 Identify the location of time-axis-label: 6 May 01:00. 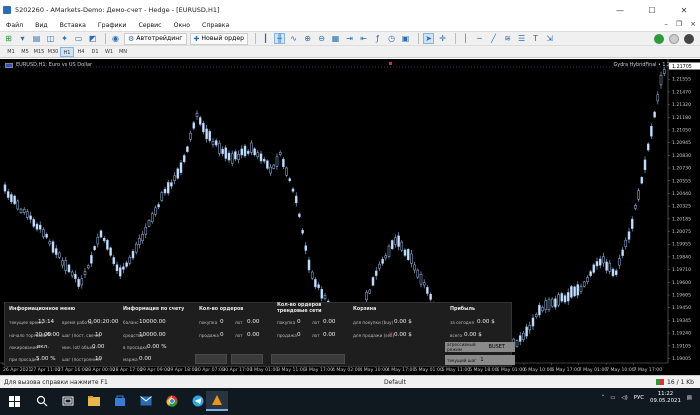
(511, 370).